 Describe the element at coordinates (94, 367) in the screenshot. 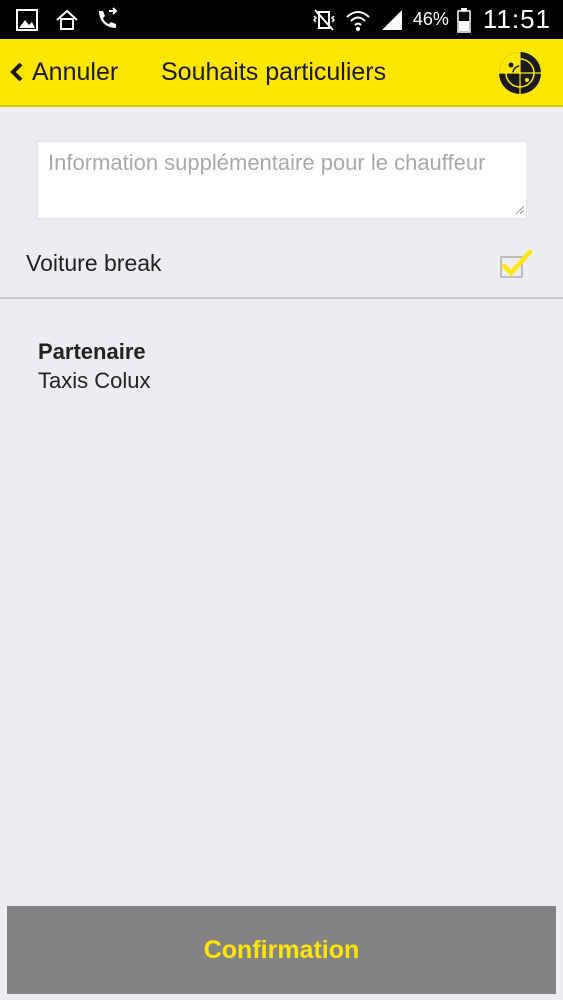

I see `partner-section: Partenaire Taxis Colux` at that location.